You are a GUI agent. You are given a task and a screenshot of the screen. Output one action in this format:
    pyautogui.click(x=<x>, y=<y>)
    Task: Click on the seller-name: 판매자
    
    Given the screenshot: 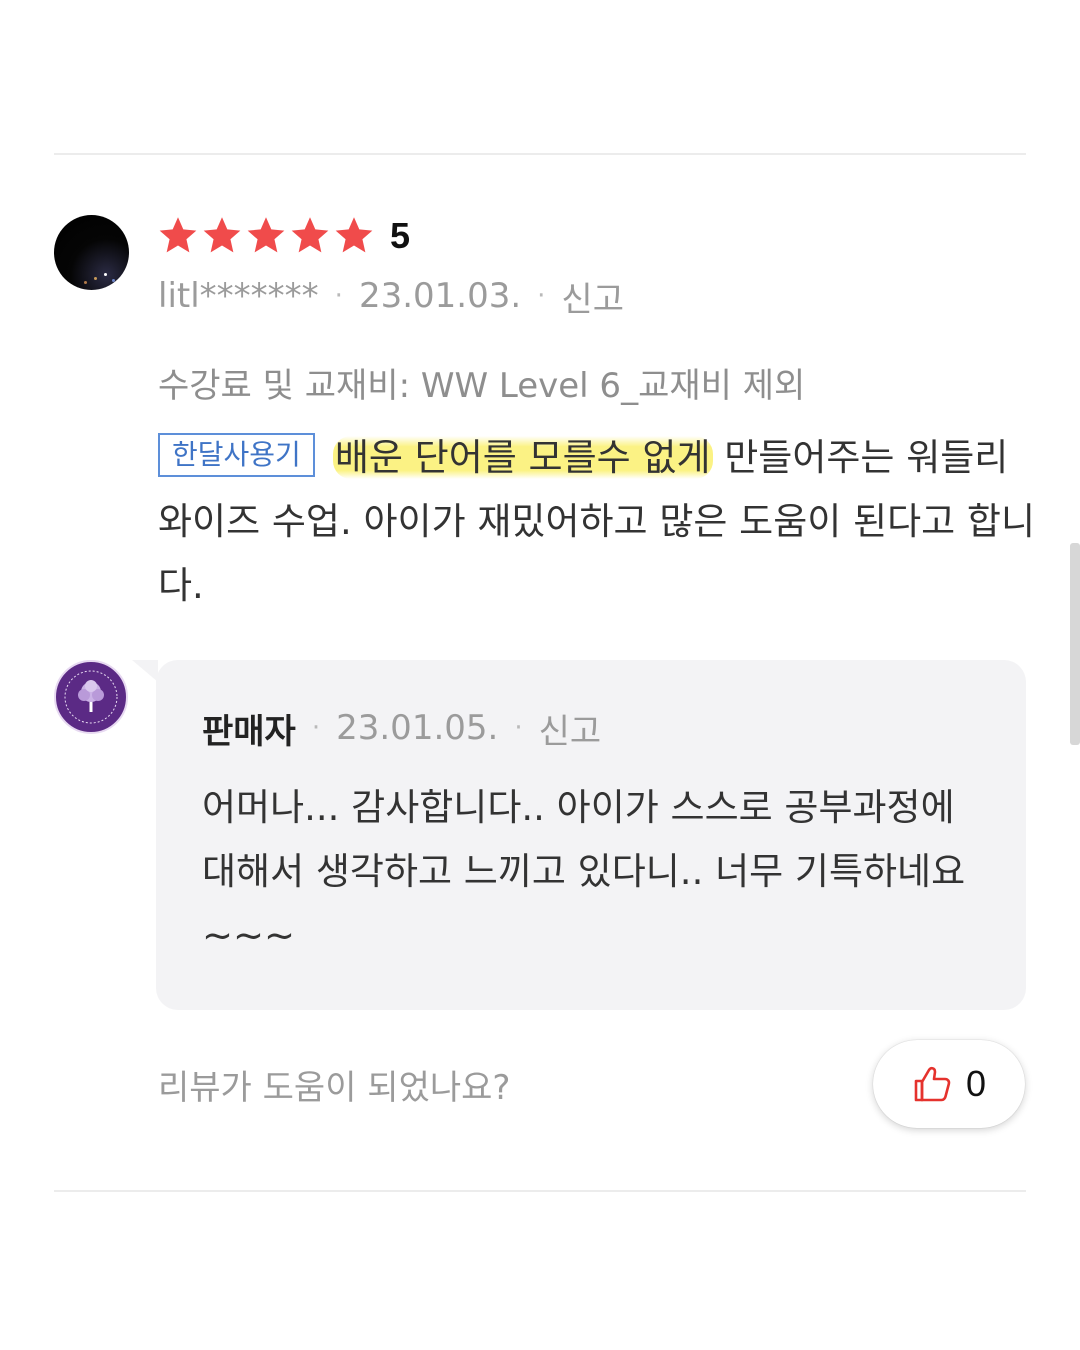 What is the action you would take?
    pyautogui.click(x=249, y=731)
    